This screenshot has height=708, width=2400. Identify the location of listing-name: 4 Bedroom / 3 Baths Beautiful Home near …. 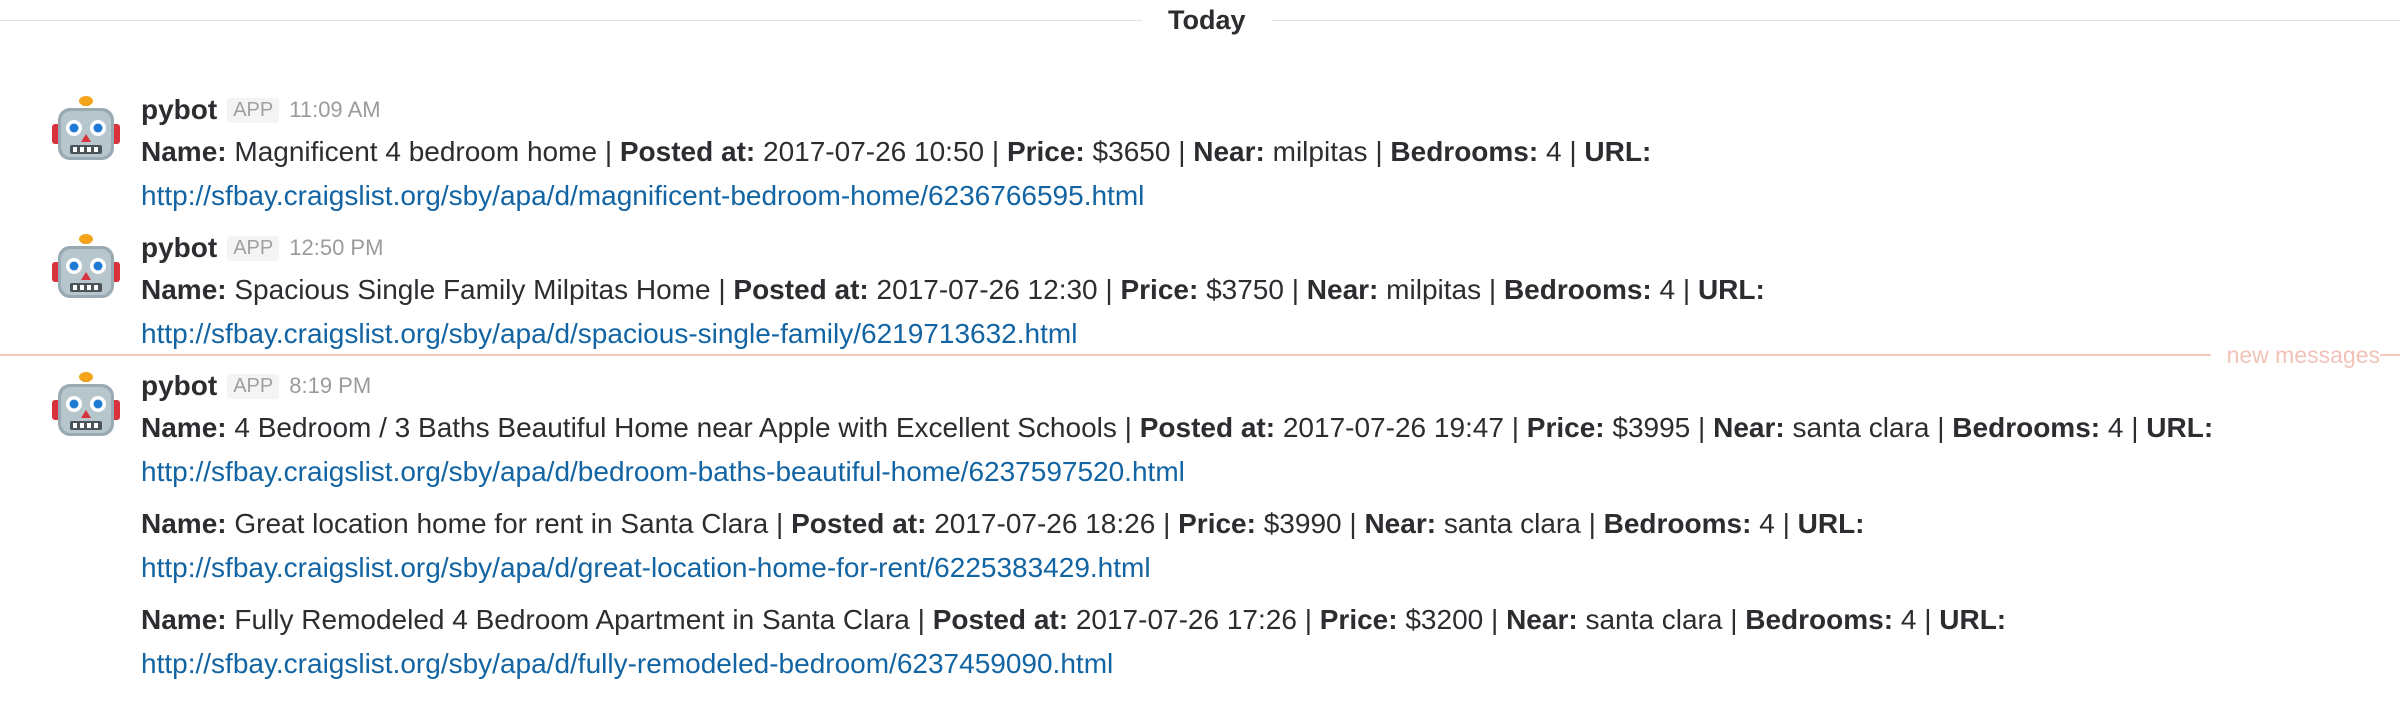
(675, 427).